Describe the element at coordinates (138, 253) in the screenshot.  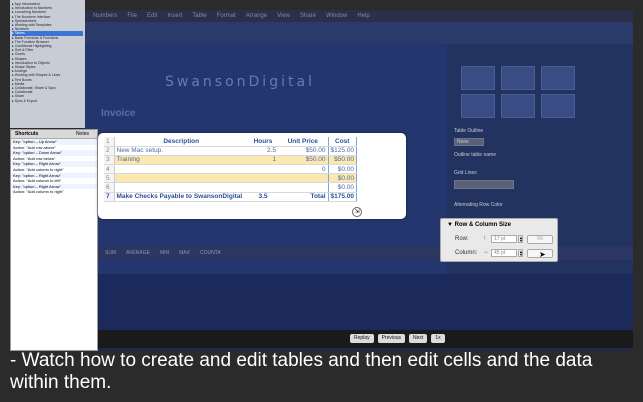
I see `statusbar-item: AVERAGE` at that location.